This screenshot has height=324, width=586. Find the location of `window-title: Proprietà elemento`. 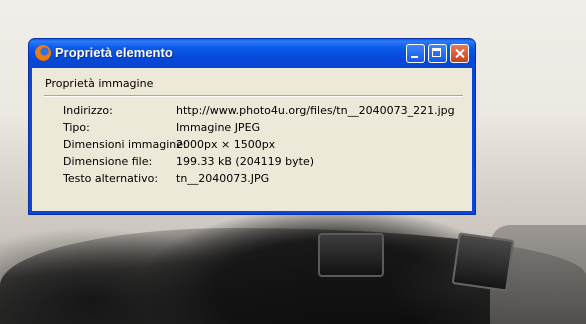

window-title: Proprietà elemento is located at coordinates (114, 52).